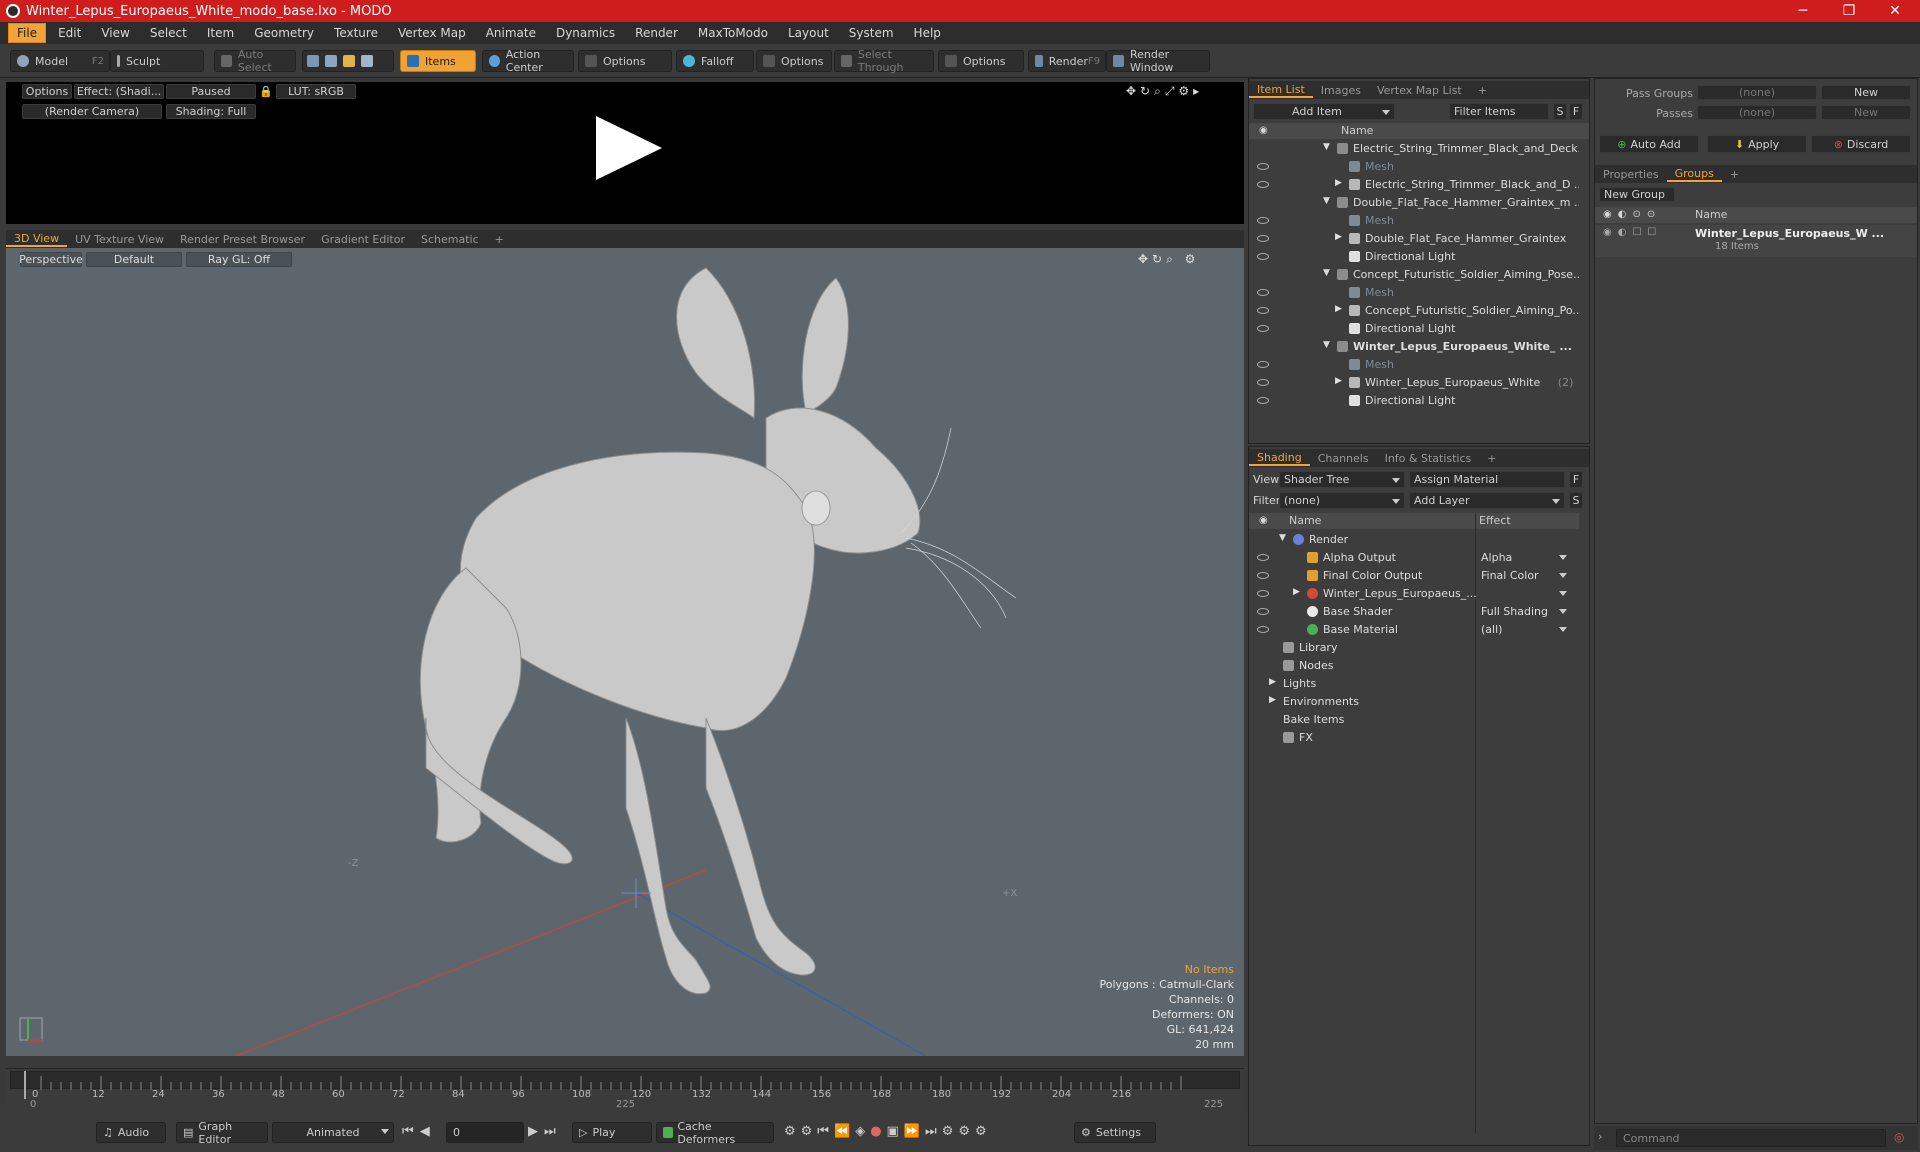 The image size is (1920, 1152). I want to click on close-button: ✕, so click(1895, 11).